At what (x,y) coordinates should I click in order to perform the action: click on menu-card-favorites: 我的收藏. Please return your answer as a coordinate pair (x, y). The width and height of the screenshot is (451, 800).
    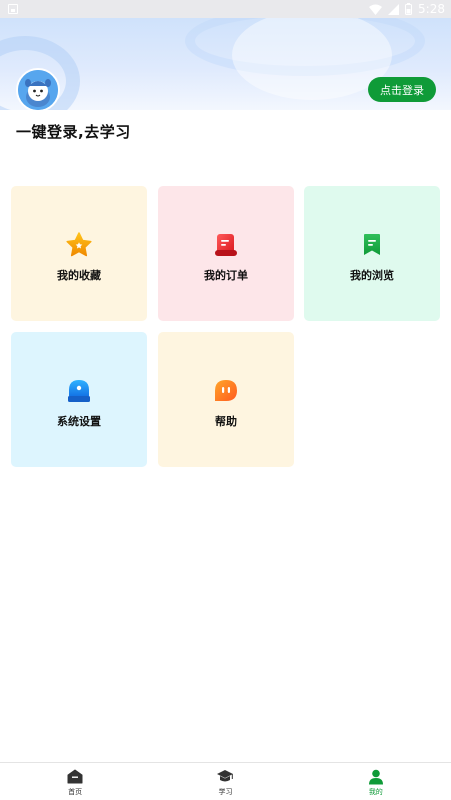
    Looking at the image, I should click on (79, 253).